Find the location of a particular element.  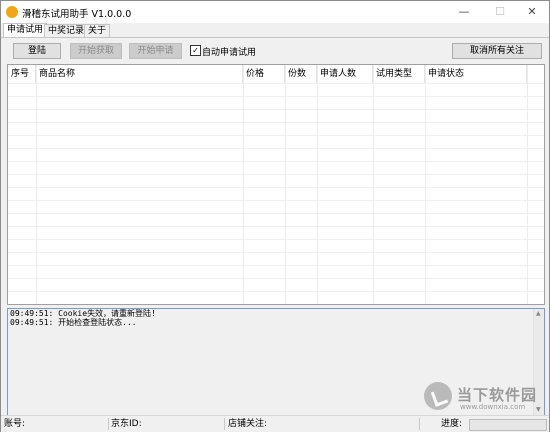

start-fetch-button: 开始获取 is located at coordinates (96, 51).